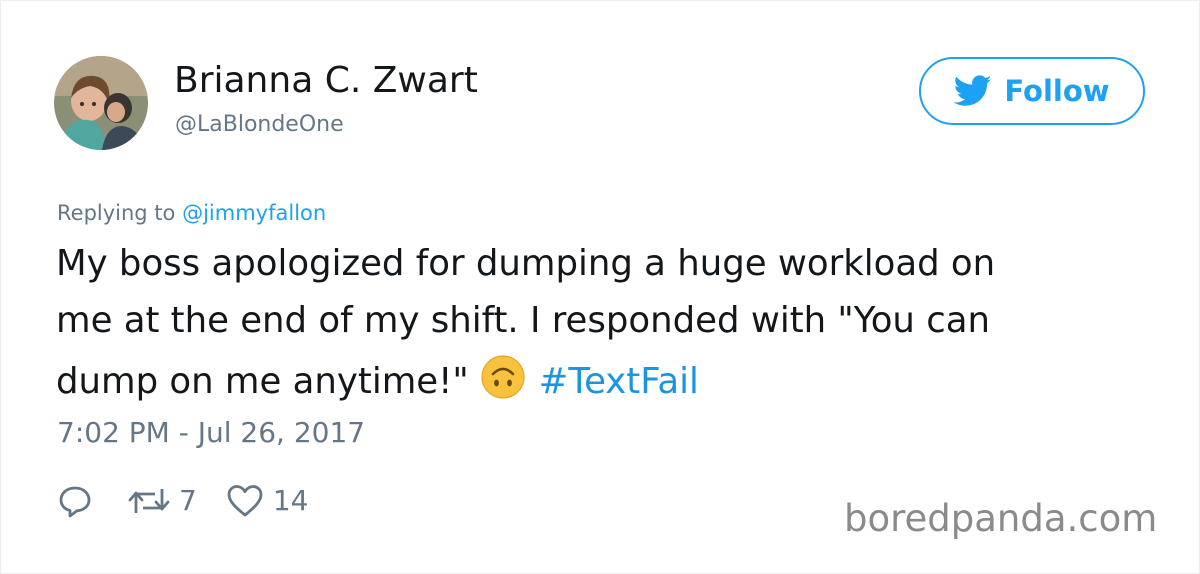  I want to click on follow-button: Follow, so click(1032, 91).